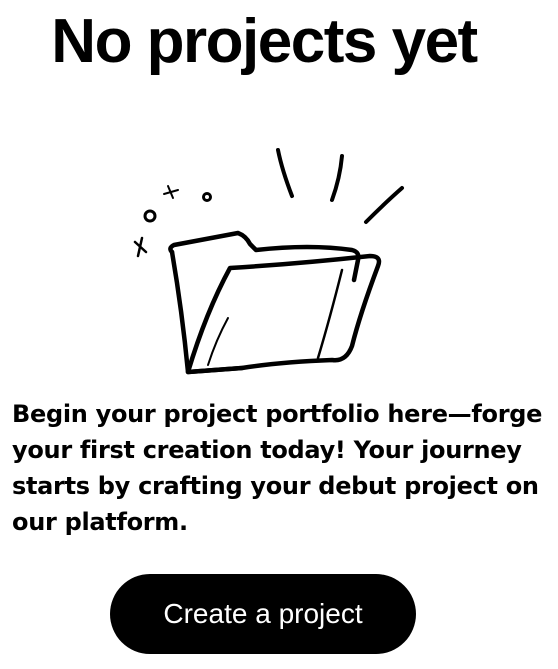 This screenshot has height=669, width=558. I want to click on page-title: No projects yet, so click(264, 41).